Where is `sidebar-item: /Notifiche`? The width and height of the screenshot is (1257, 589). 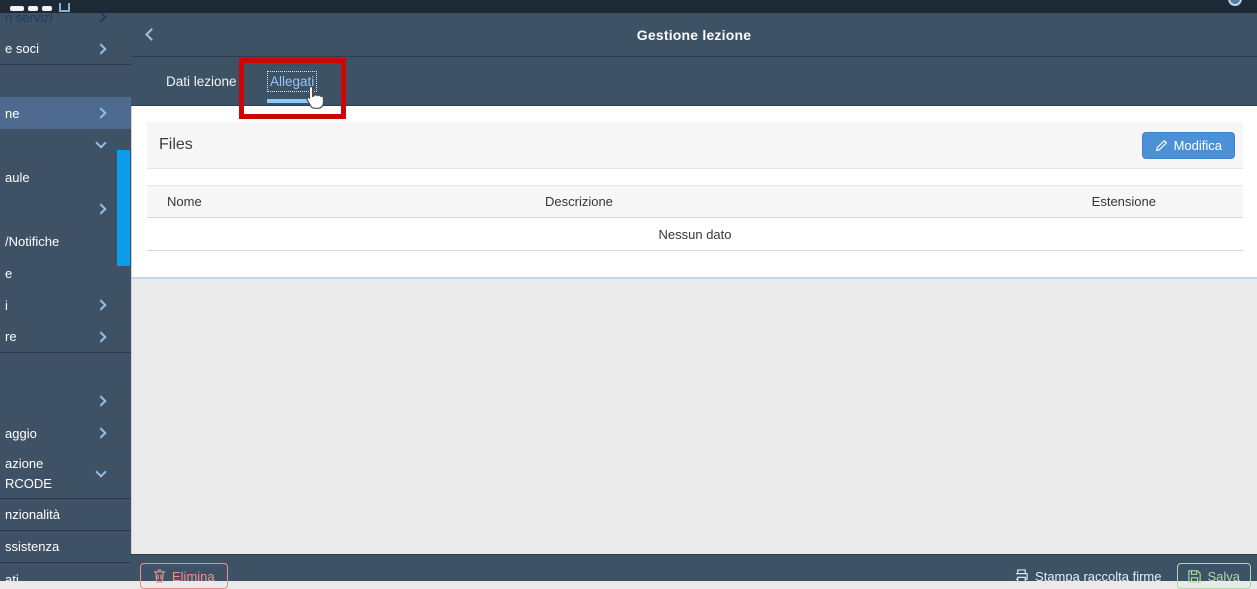 sidebar-item: /Notifiche is located at coordinates (65, 241).